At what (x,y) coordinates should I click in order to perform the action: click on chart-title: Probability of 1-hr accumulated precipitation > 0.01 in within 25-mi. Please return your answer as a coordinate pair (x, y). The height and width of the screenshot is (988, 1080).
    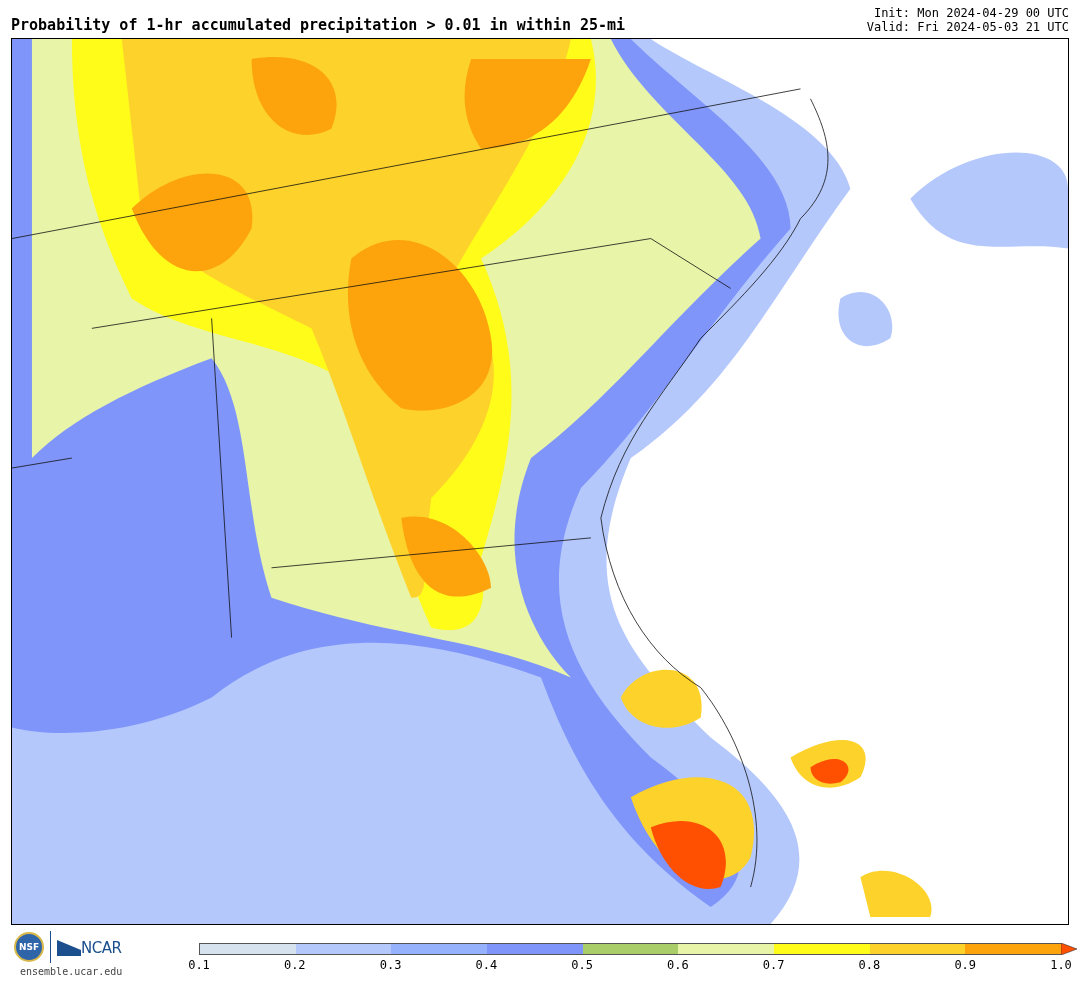
    Looking at the image, I should click on (318, 25).